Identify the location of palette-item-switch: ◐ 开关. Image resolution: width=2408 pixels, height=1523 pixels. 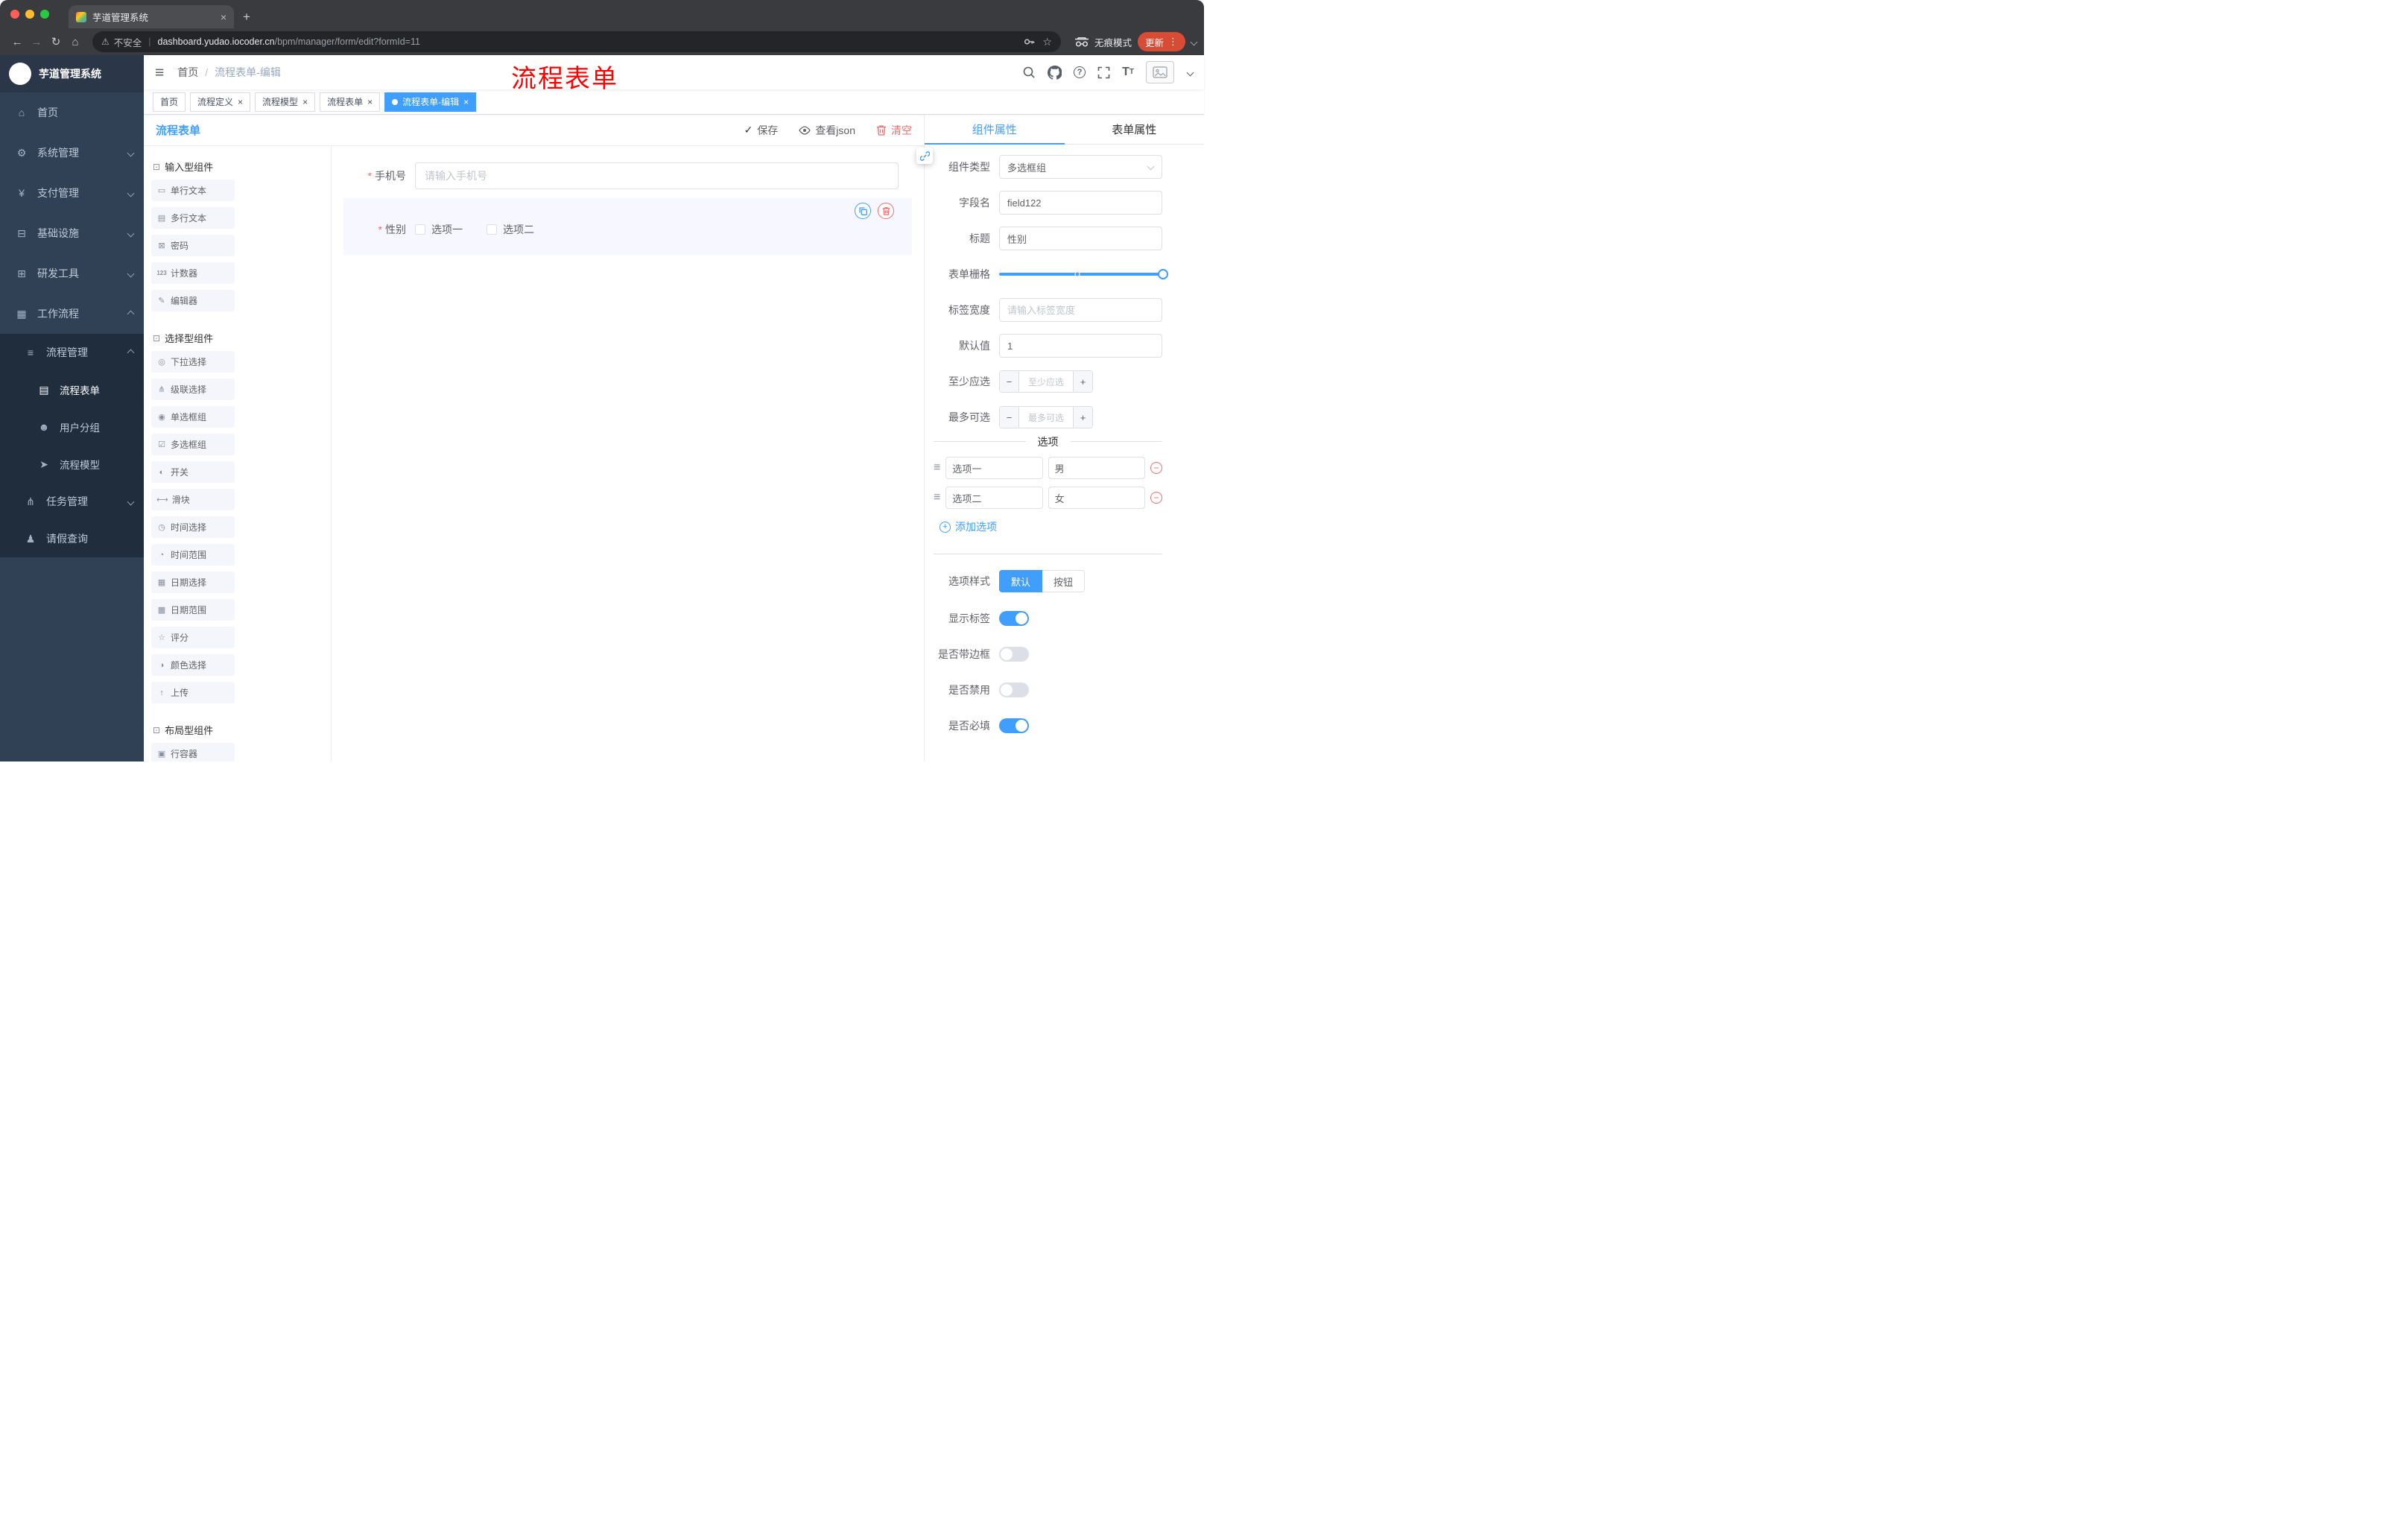
(193, 472).